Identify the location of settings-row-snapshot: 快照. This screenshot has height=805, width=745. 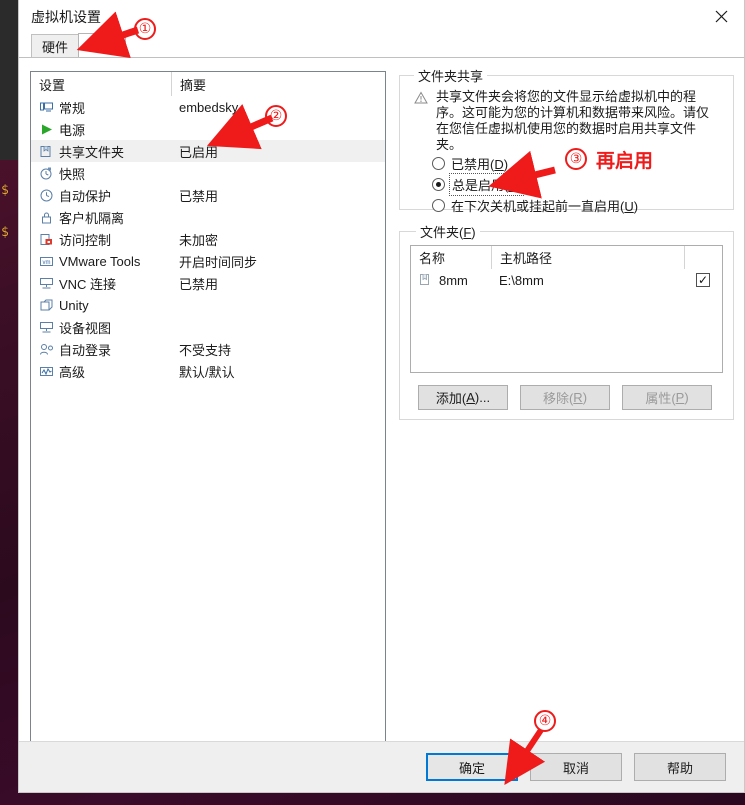
(208, 173).